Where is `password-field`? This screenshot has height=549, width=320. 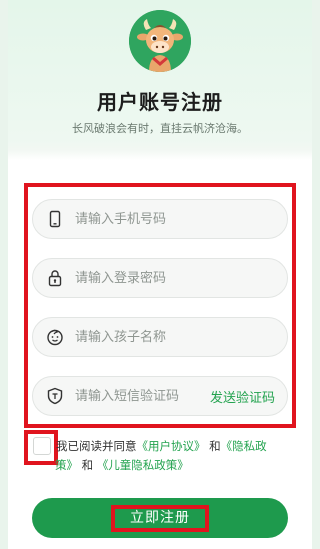
password-field is located at coordinates (160, 278).